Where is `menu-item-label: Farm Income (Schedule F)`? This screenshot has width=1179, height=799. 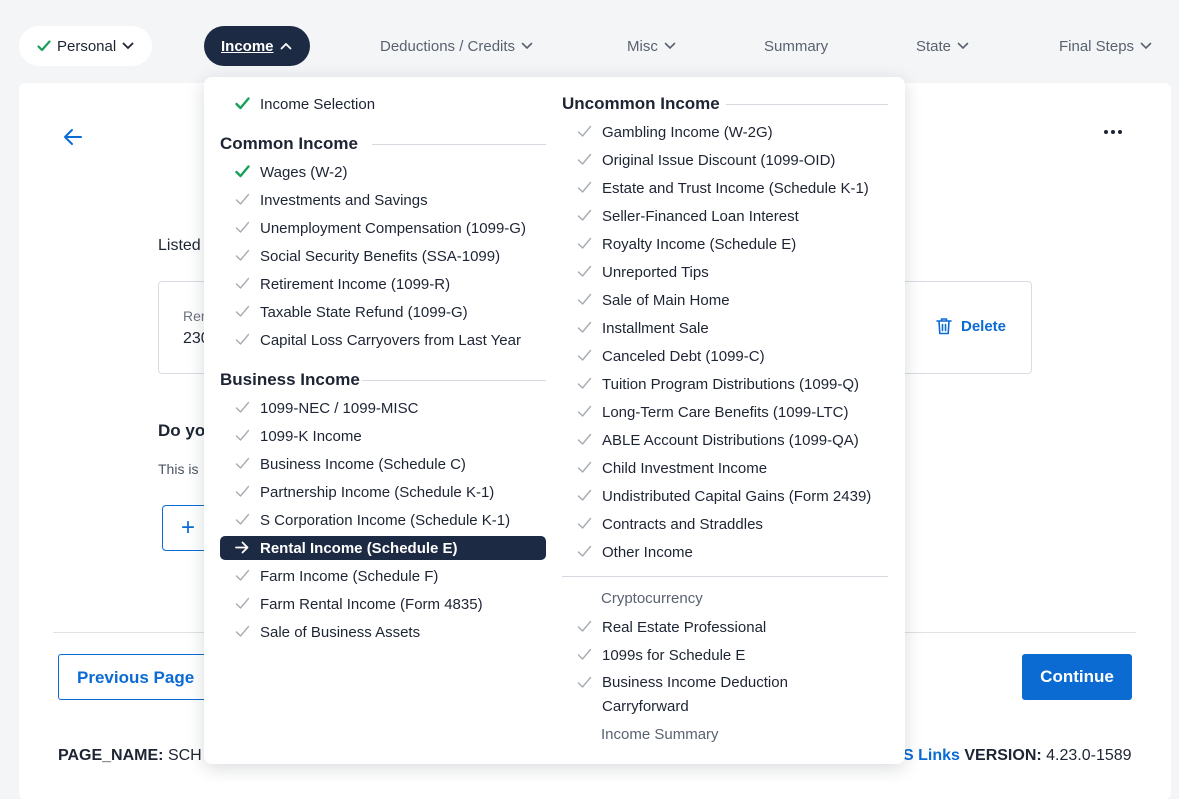
menu-item-label: Farm Income (Schedule F) is located at coordinates (349, 576).